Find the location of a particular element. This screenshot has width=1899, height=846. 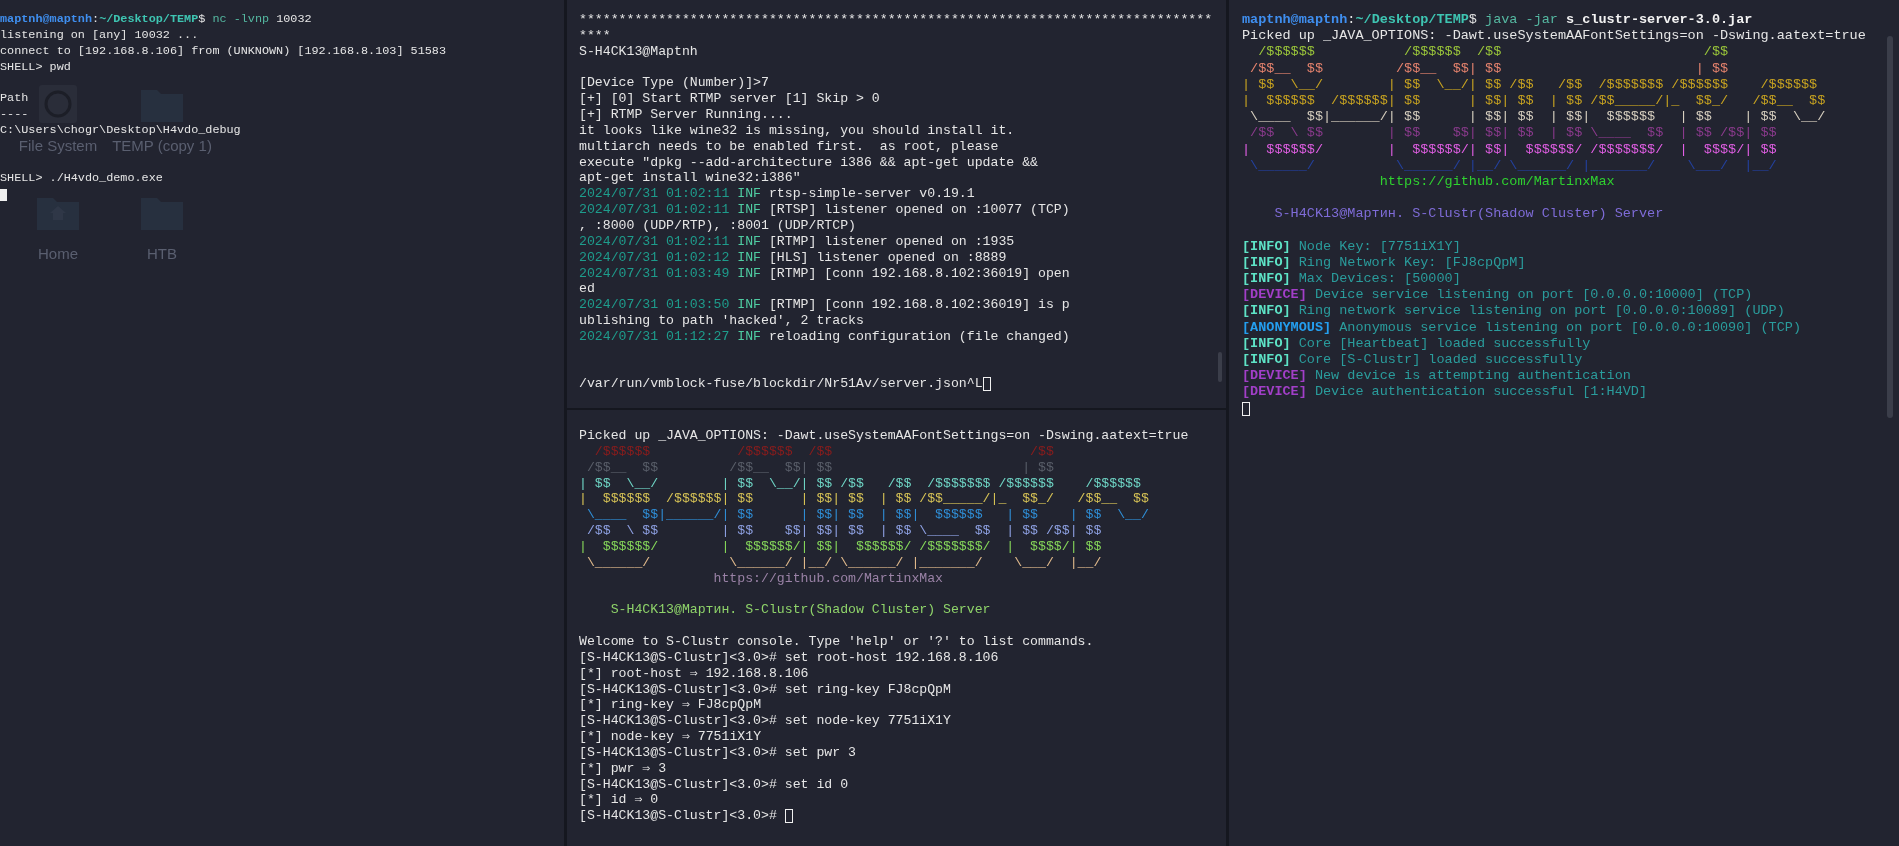

output-text: **** is located at coordinates (595, 35).